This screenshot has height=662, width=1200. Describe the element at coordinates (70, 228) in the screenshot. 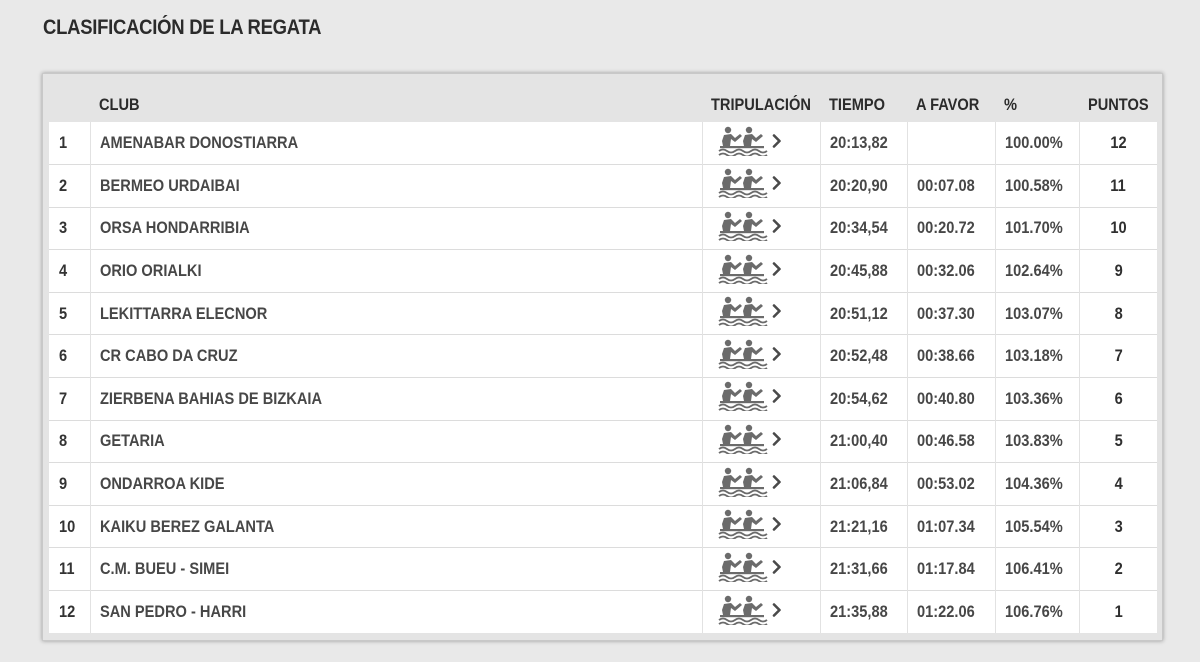

I see `position-cell: 3` at that location.